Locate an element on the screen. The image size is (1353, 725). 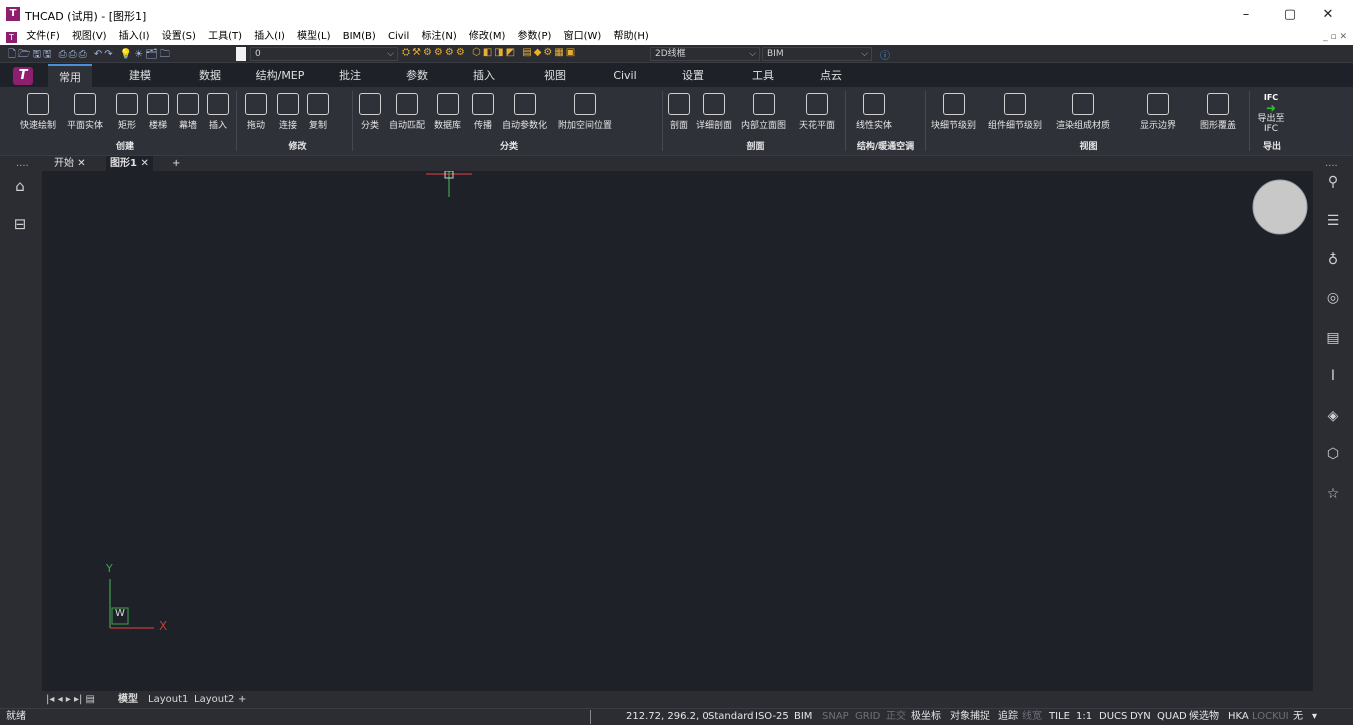
render-material-button: 渲染组成材质 is located at coordinates (1083, 112).